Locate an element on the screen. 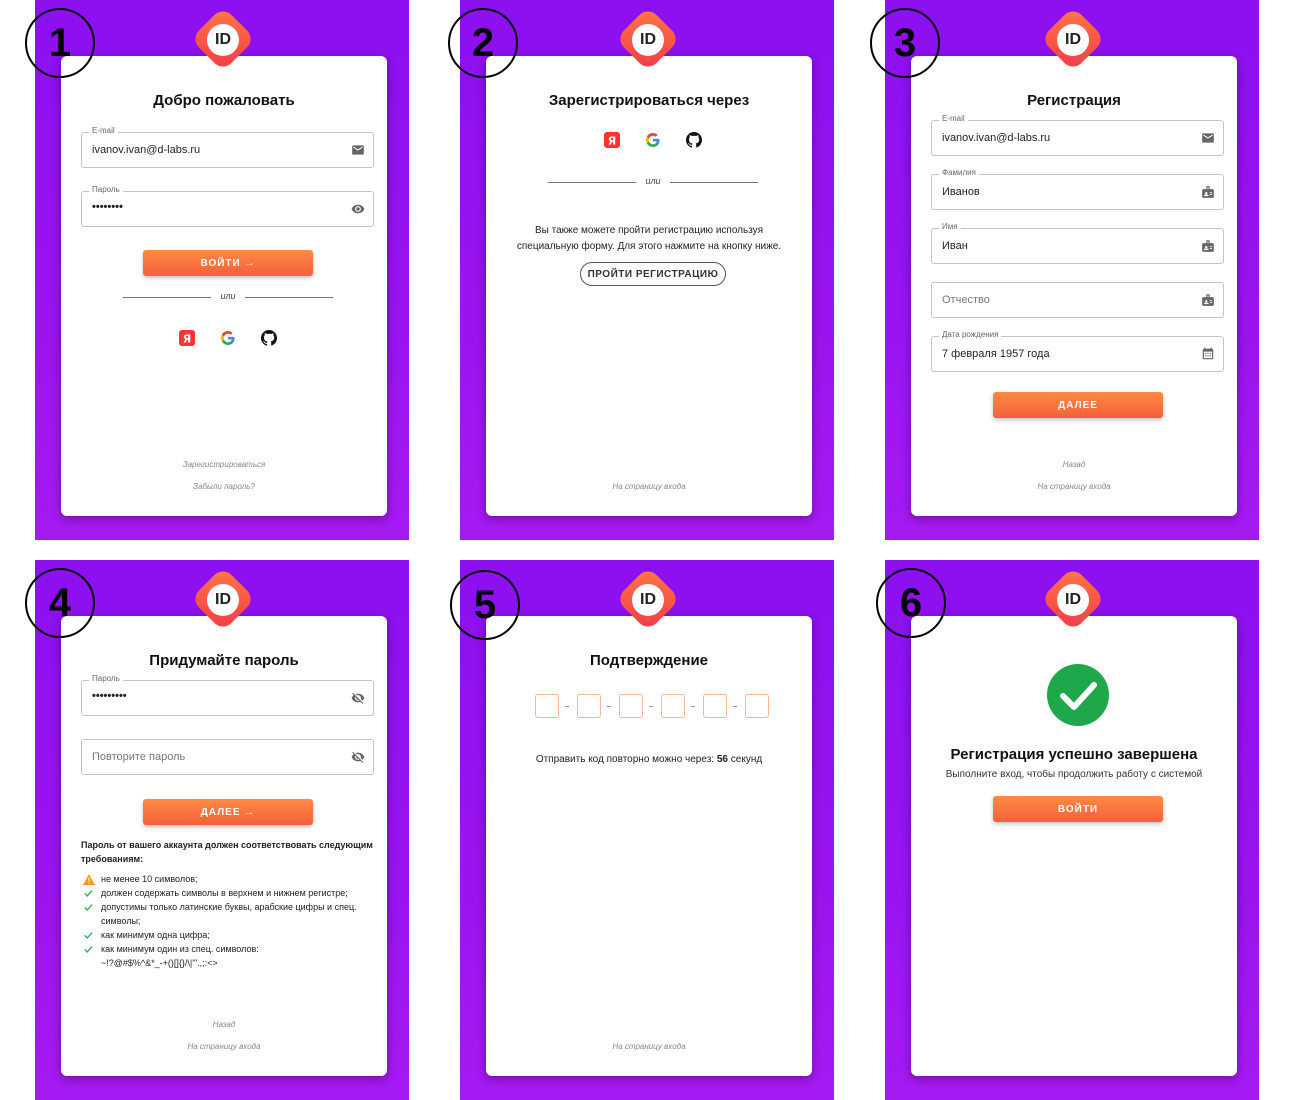 The width and height of the screenshot is (1293, 1100). lastname-field: Фамилия Иванов is located at coordinates (1077, 189).